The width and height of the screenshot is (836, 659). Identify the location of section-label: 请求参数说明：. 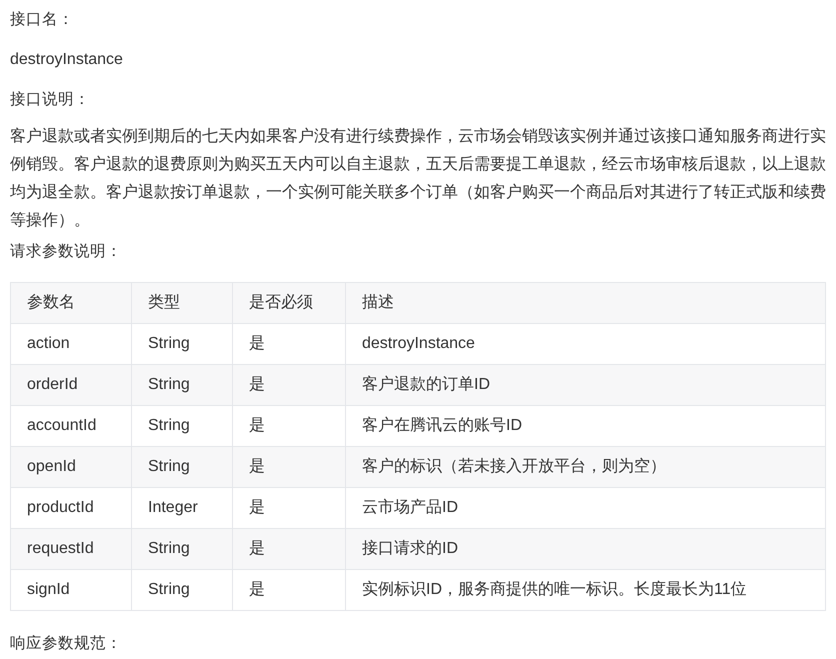
(66, 252).